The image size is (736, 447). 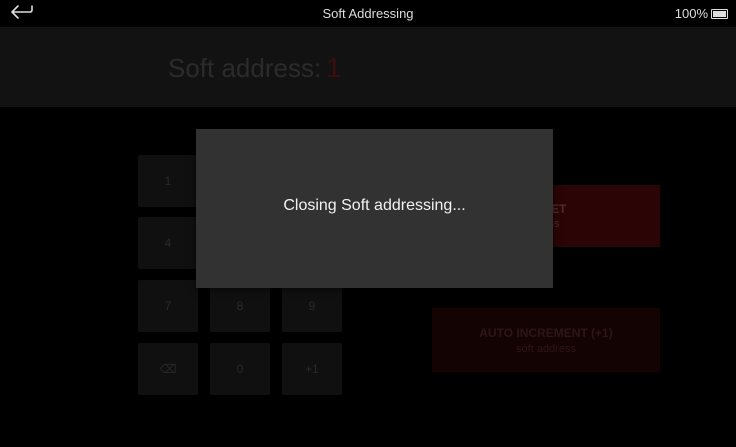 I want to click on keypad-key-0: 0, so click(x=240, y=369).